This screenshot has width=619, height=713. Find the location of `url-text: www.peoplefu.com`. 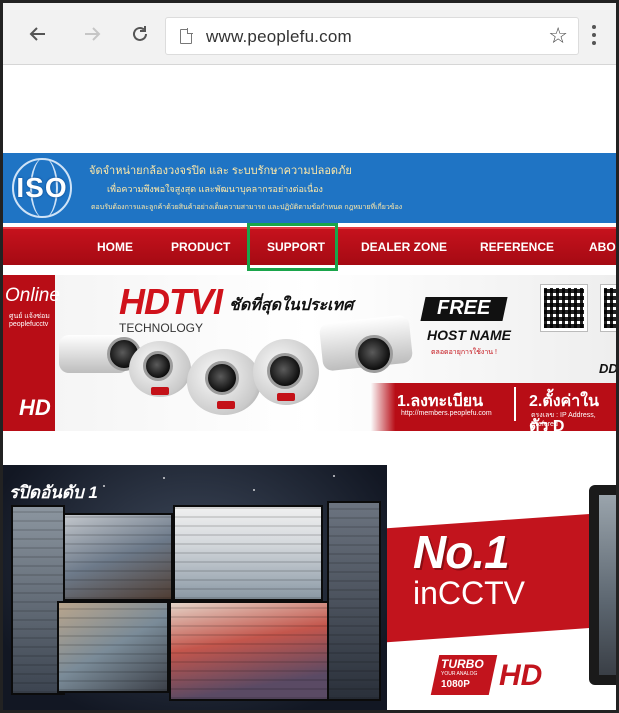

url-text: www.peoplefu.com is located at coordinates (279, 37).